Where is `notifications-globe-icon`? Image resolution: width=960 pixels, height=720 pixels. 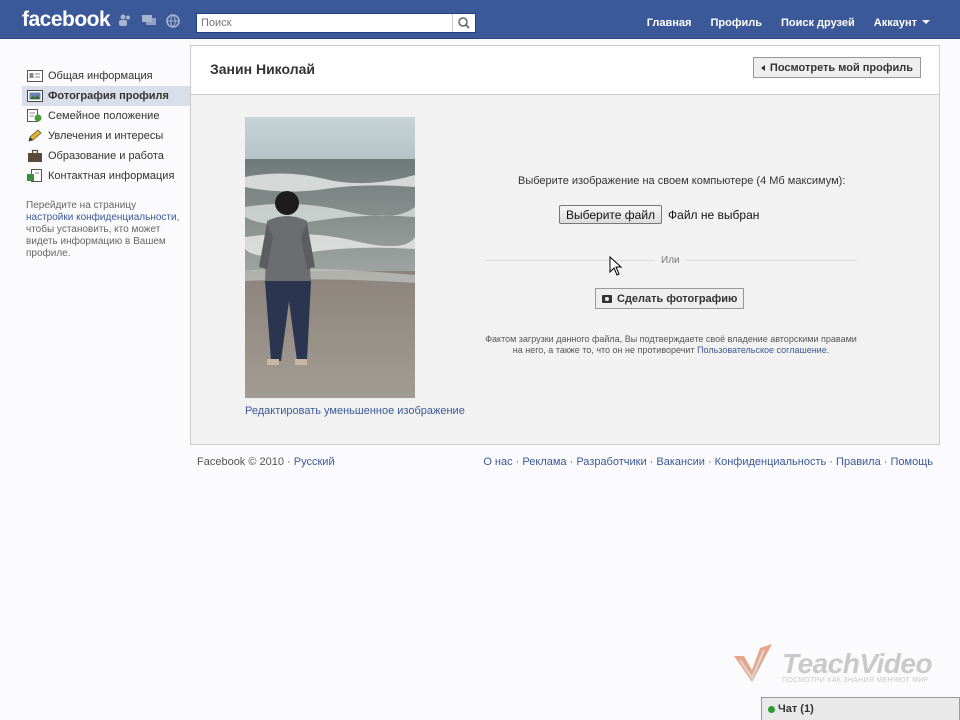 notifications-globe-icon is located at coordinates (173, 21).